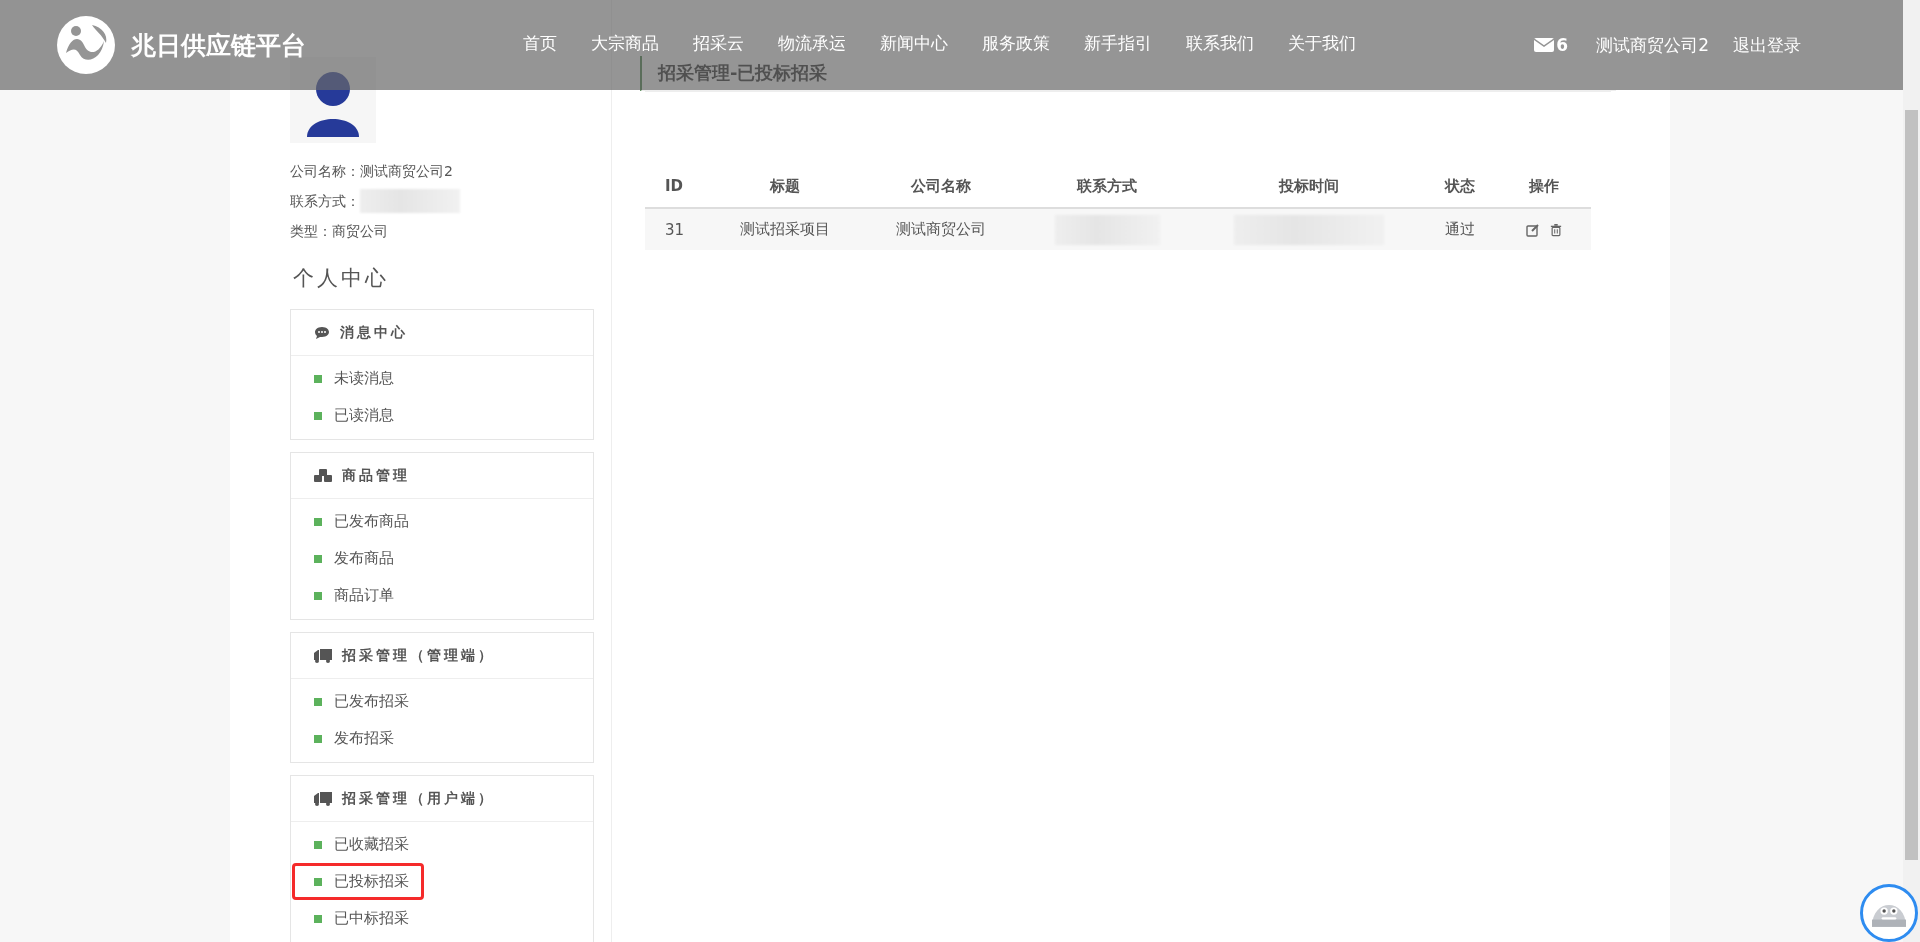 This screenshot has width=1920, height=942. Describe the element at coordinates (323, 475) in the screenshot. I see `cubes-icon` at that location.